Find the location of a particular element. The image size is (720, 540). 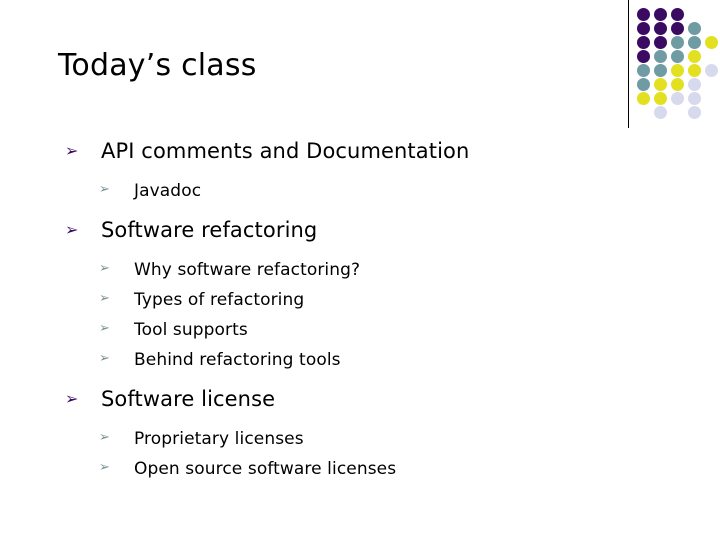

outline-item-l1-software-refactoring: ➢ Software refactoring is located at coordinates (338, 232).